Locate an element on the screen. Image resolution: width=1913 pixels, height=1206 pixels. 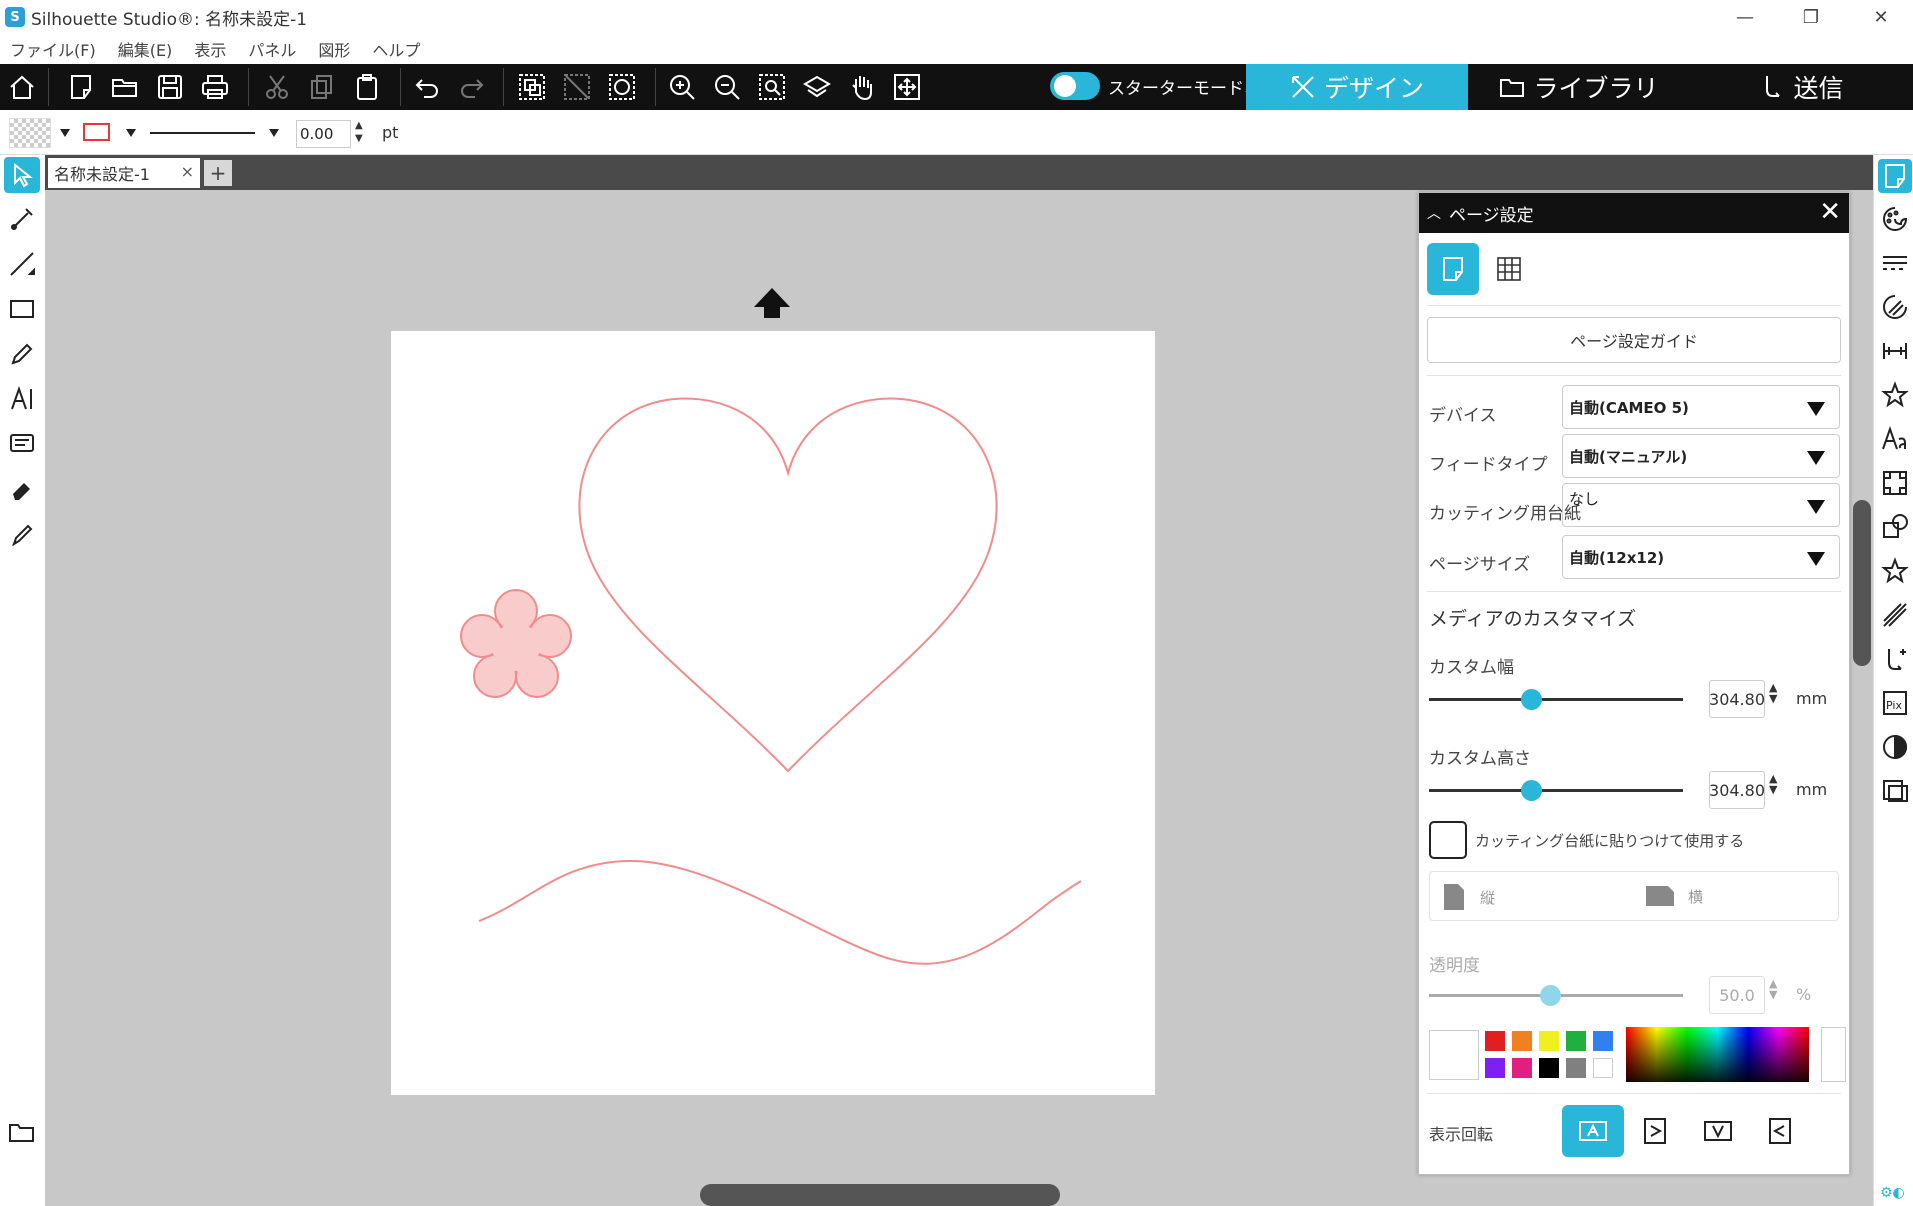
line-style-dropdown-arrow is located at coordinates (274, 133).